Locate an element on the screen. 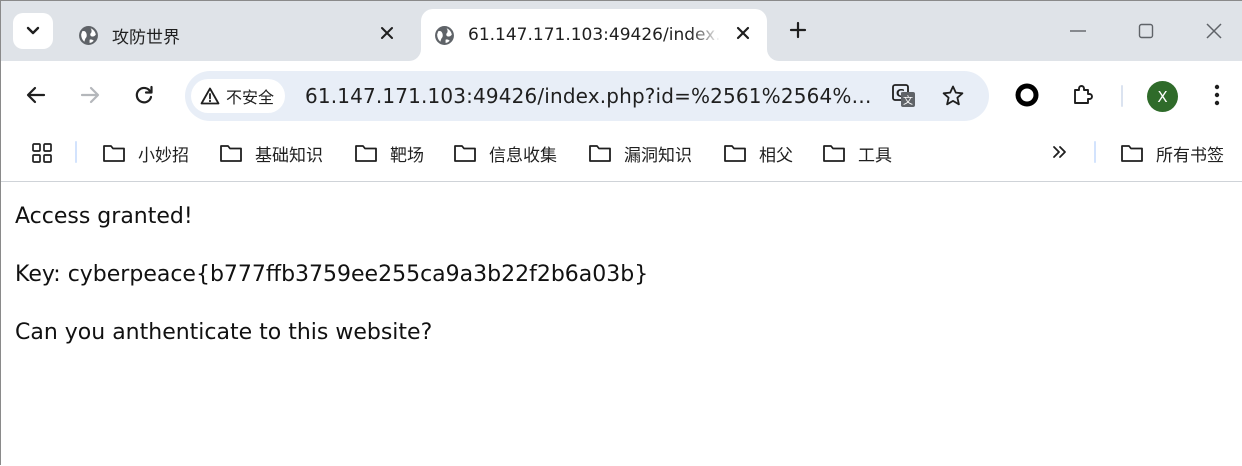 The width and height of the screenshot is (1242, 466). forward-button is located at coordinates (90, 95).